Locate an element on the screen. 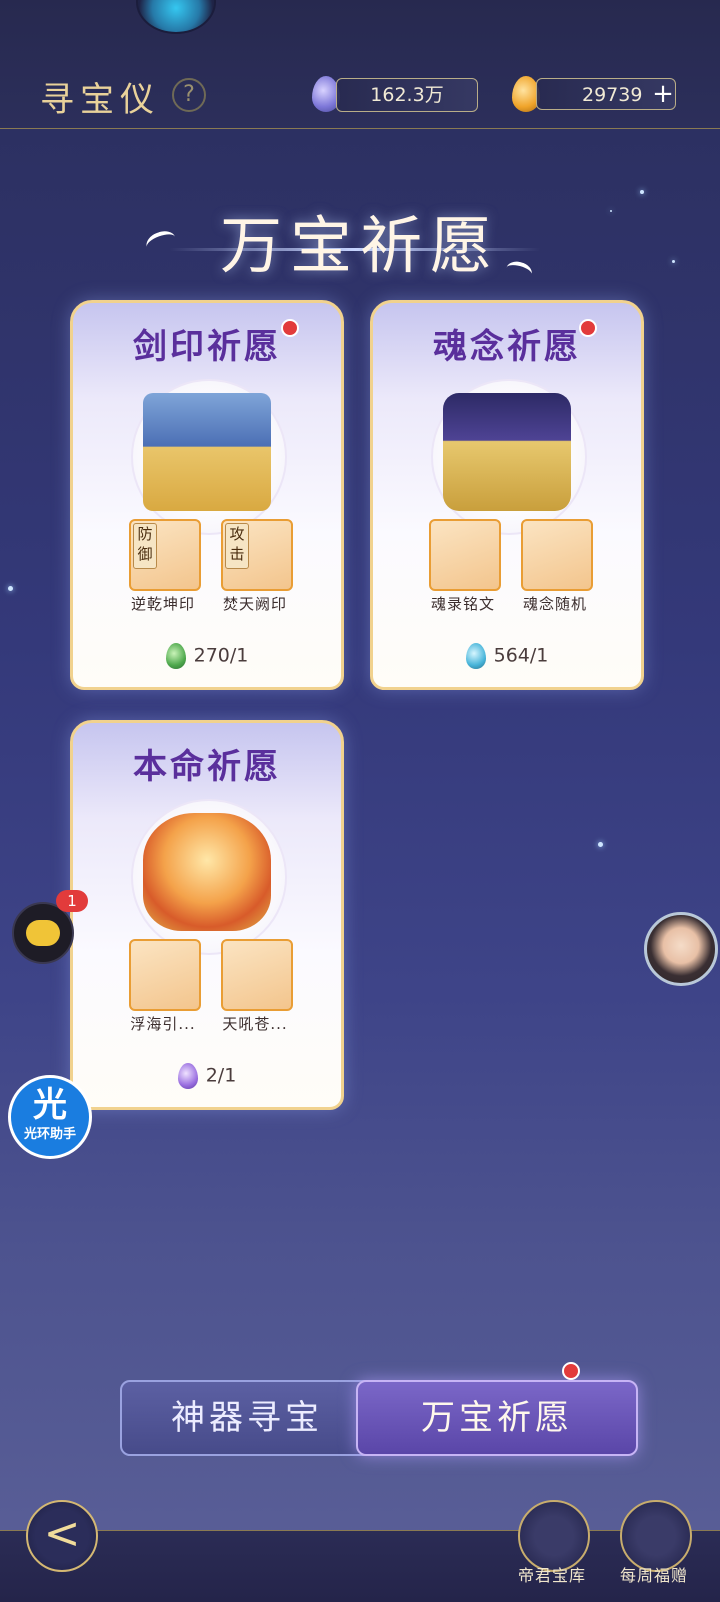  currency-blue-value: 162.3万 is located at coordinates (407, 95).